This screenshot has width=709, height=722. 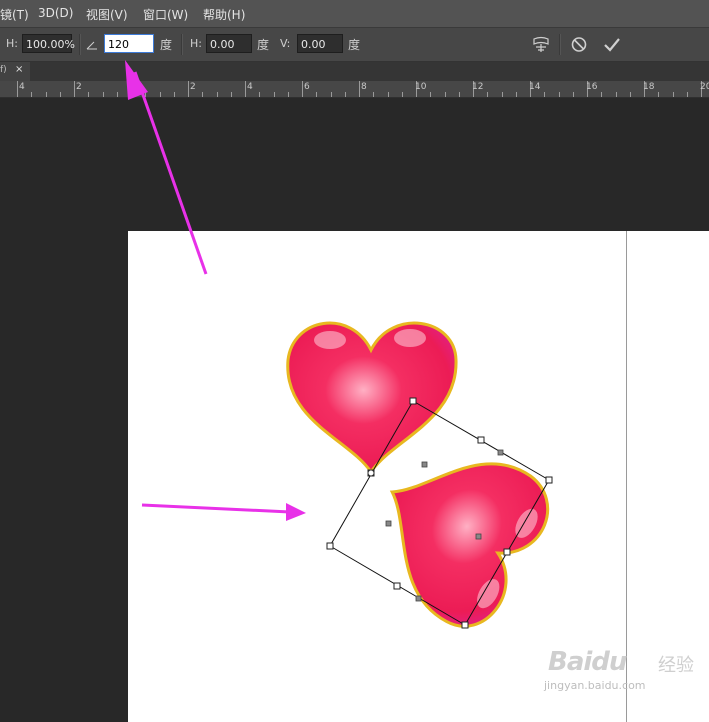 I want to click on baidu-watermark: Baidu 经验 jingyan.baidu.com, so click(x=620, y=670).